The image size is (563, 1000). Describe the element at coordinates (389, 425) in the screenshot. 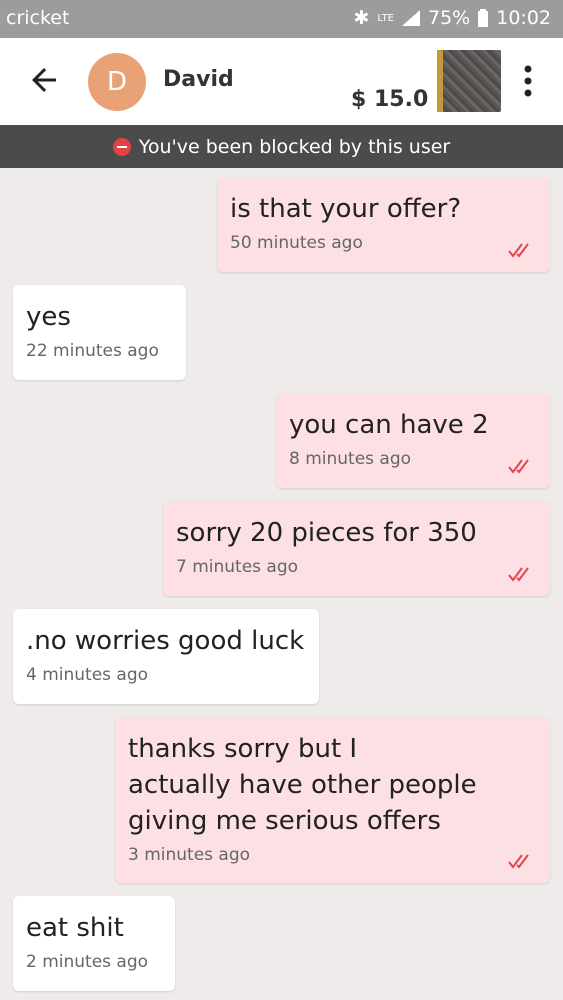

I see `message-text: you can have 2` at that location.